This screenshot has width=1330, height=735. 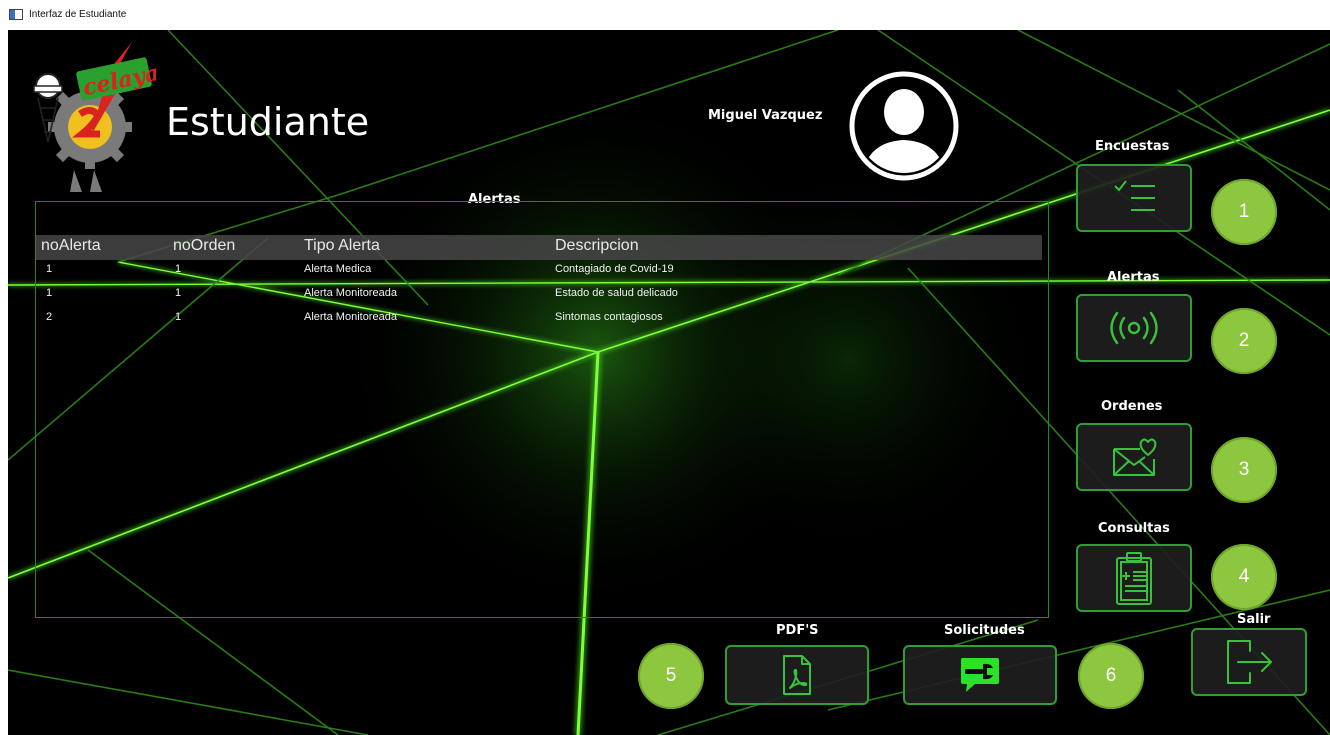 What do you see at coordinates (1132, 146) in the screenshot?
I see `encuestas-label: Encuestas` at bounding box center [1132, 146].